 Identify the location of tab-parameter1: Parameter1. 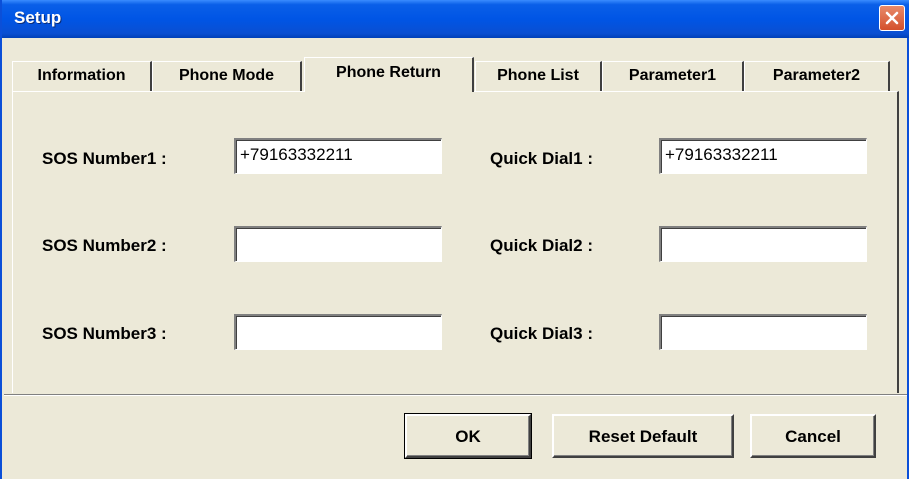
(673, 76).